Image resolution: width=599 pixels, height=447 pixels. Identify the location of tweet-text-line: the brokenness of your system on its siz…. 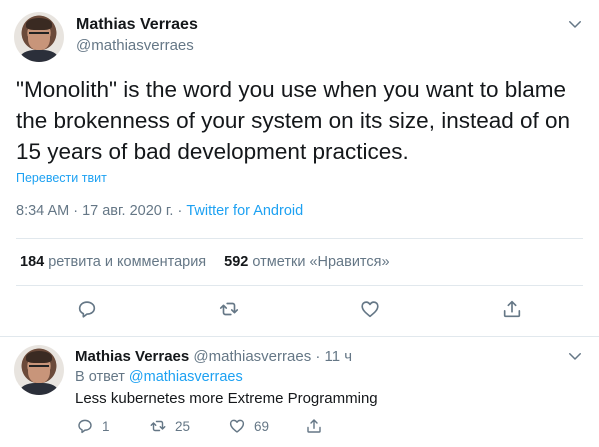
(293, 120).